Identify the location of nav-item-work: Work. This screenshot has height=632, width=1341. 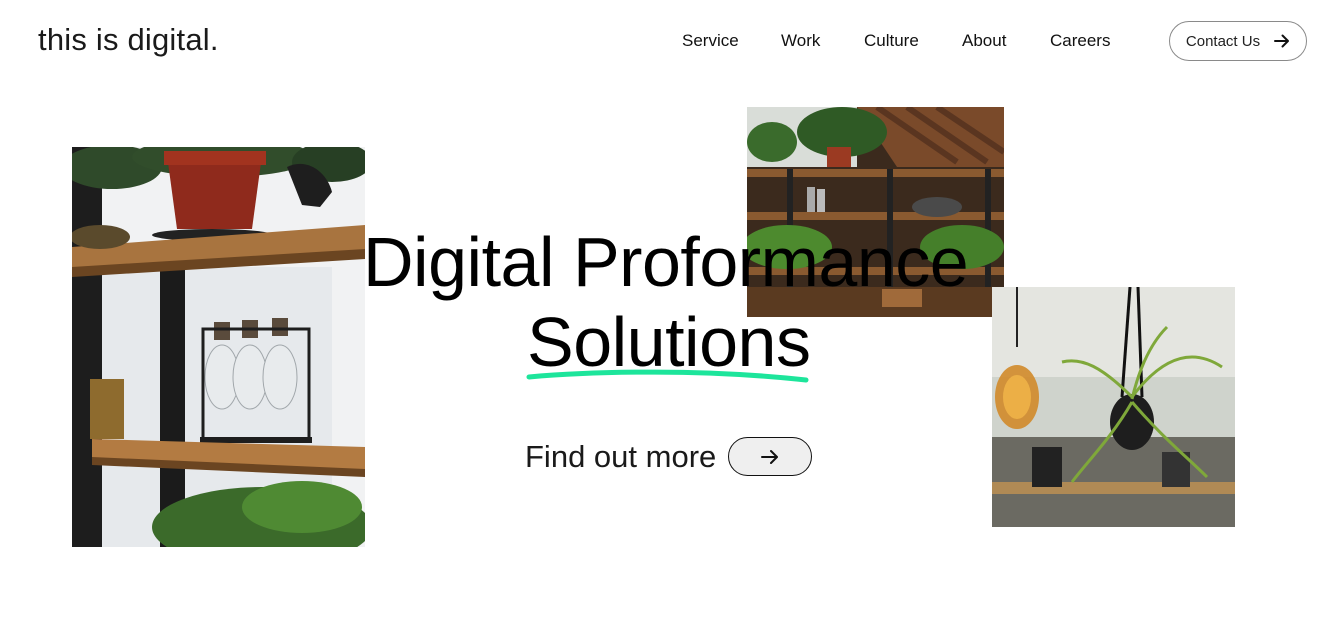
(800, 41).